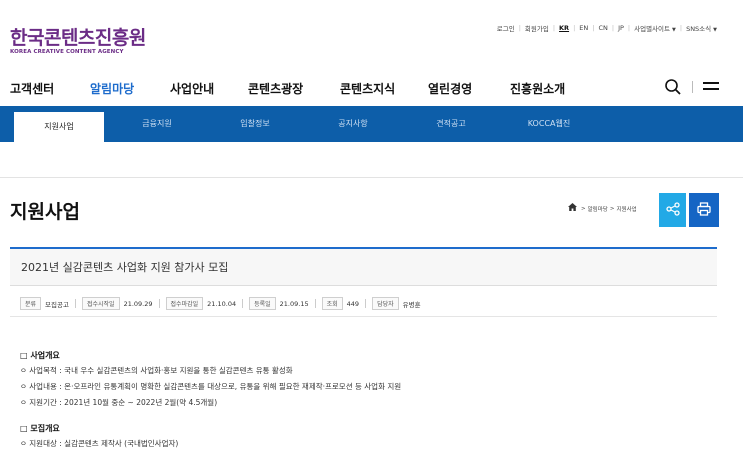 Image resolution: width=743 pixels, height=466 pixels. What do you see at coordinates (294, 88) in the screenshot?
I see `gnb-item-content-plaza: 콘텐츠광장` at bounding box center [294, 88].